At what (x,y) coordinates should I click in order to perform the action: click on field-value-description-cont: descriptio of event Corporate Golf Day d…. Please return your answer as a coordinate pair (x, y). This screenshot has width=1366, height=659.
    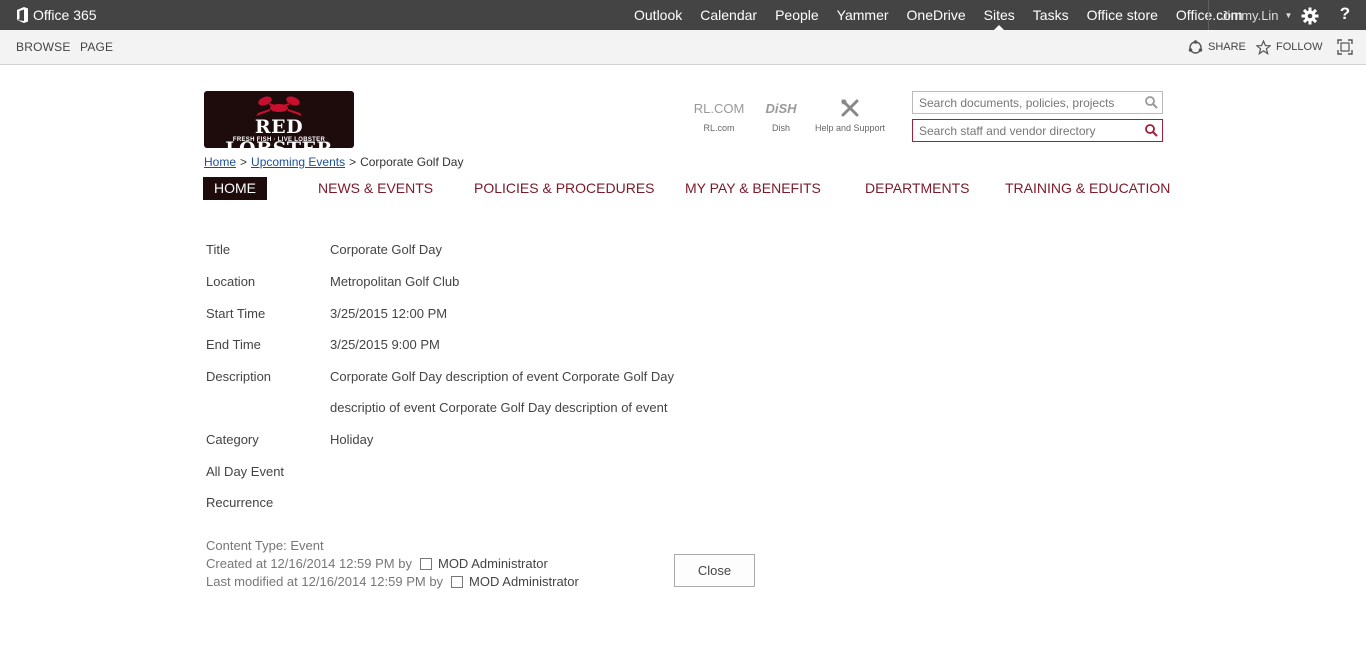
    Looking at the image, I should click on (499, 407).